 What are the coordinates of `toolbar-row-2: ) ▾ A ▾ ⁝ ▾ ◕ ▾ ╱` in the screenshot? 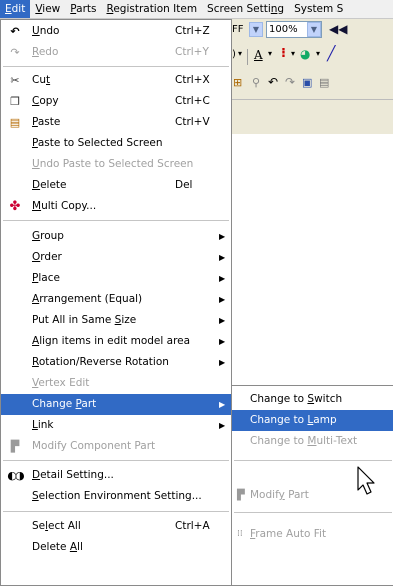 It's located at (311, 57).